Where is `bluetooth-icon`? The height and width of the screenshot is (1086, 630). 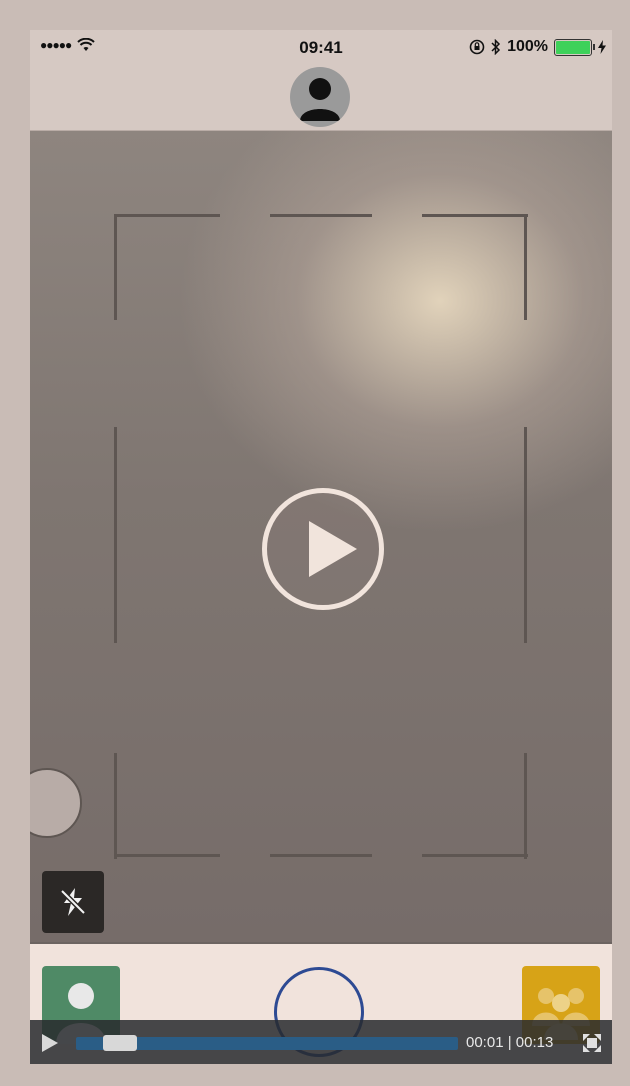
bluetooth-icon is located at coordinates (496, 47).